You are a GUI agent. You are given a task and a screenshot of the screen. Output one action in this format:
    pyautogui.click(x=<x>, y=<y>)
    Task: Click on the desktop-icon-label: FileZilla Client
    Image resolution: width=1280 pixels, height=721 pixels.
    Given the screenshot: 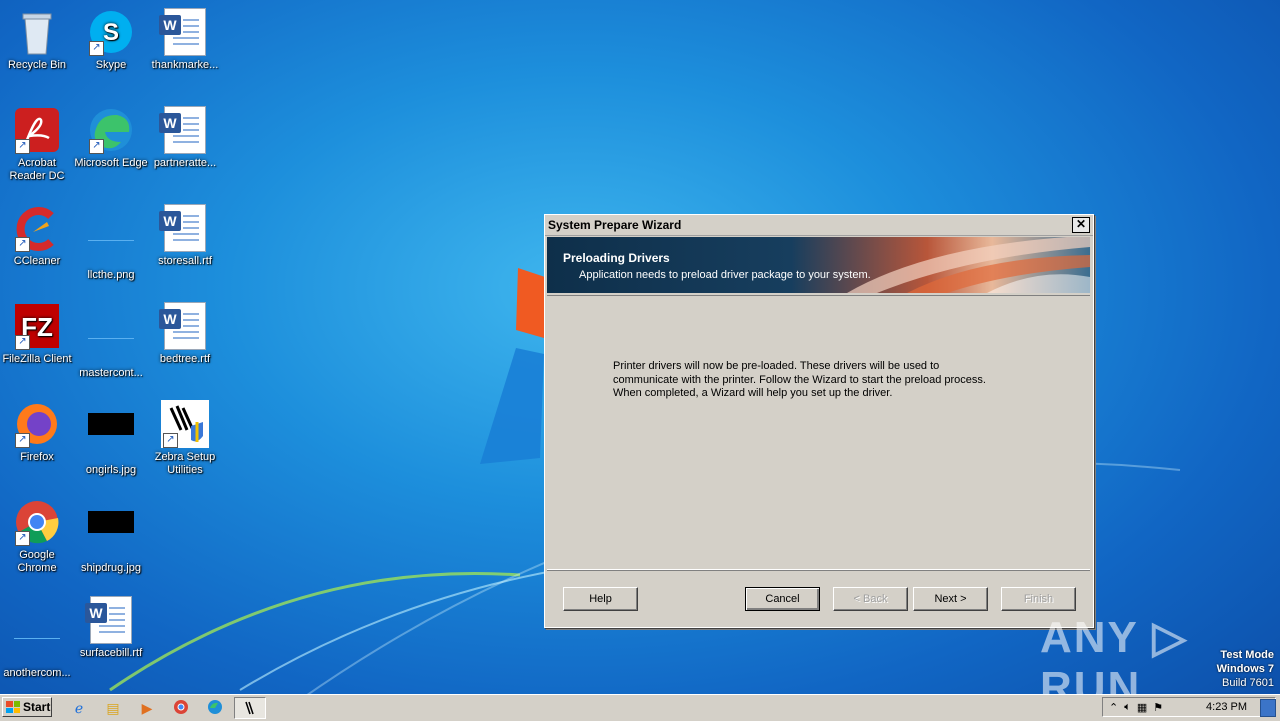 What is the action you would take?
    pyautogui.click(x=37, y=359)
    